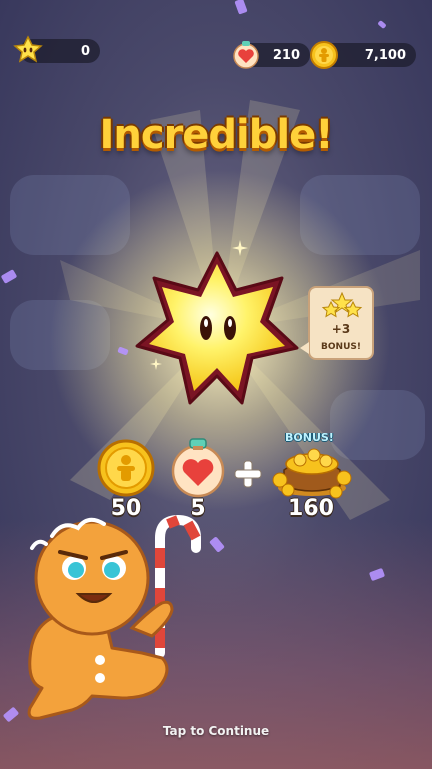  Describe the element at coordinates (304, 348) in the screenshot. I see `bubble-tail` at that location.